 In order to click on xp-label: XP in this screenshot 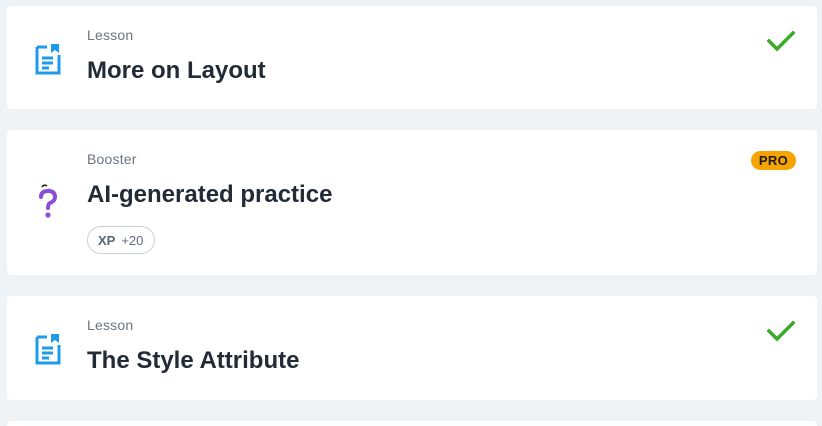, I will do `click(107, 240)`.